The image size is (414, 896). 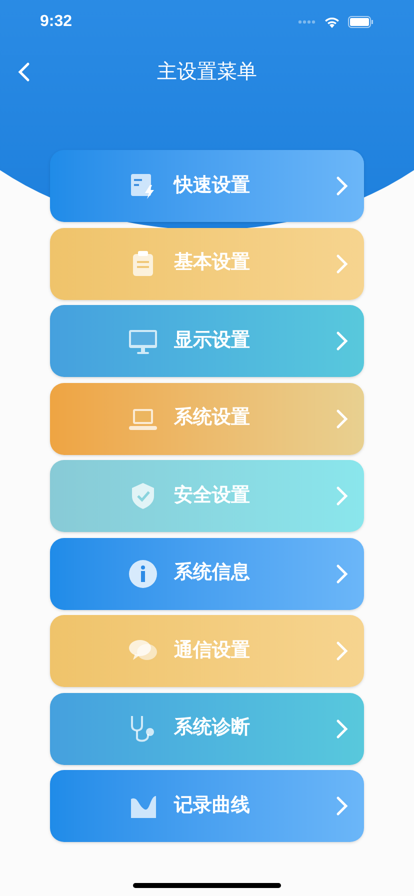 I want to click on menu-item: 系统信息, so click(x=207, y=574).